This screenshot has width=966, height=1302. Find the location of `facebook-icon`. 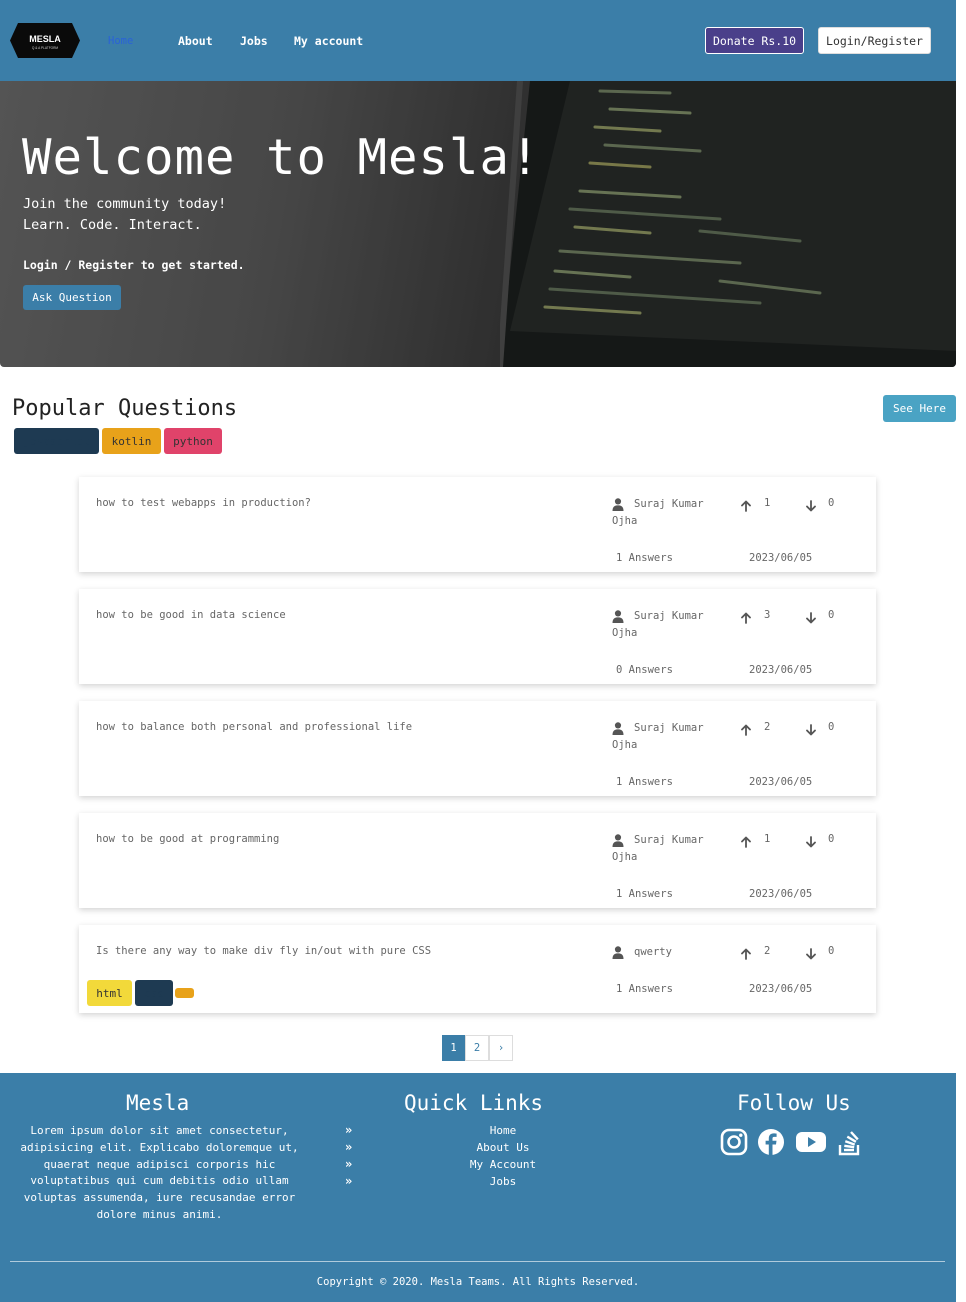

facebook-icon is located at coordinates (771, 1142).